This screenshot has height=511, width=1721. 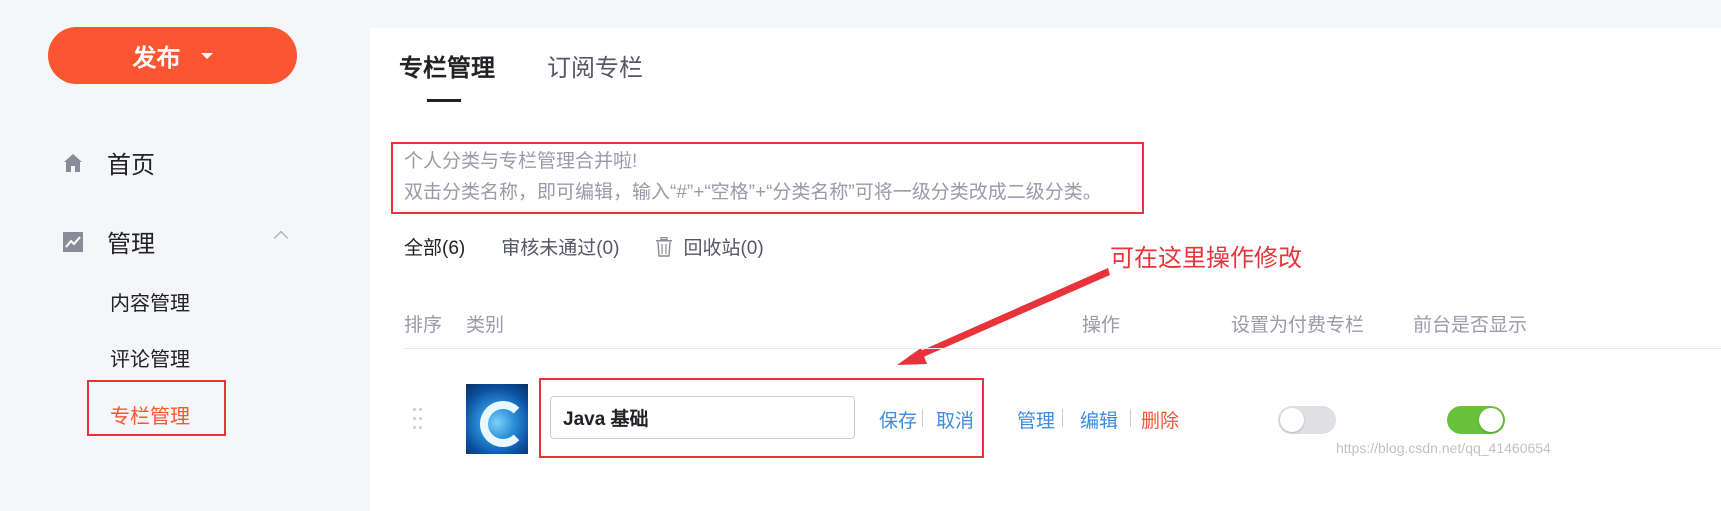 I want to click on active-tab-indicator, so click(x=444, y=100).